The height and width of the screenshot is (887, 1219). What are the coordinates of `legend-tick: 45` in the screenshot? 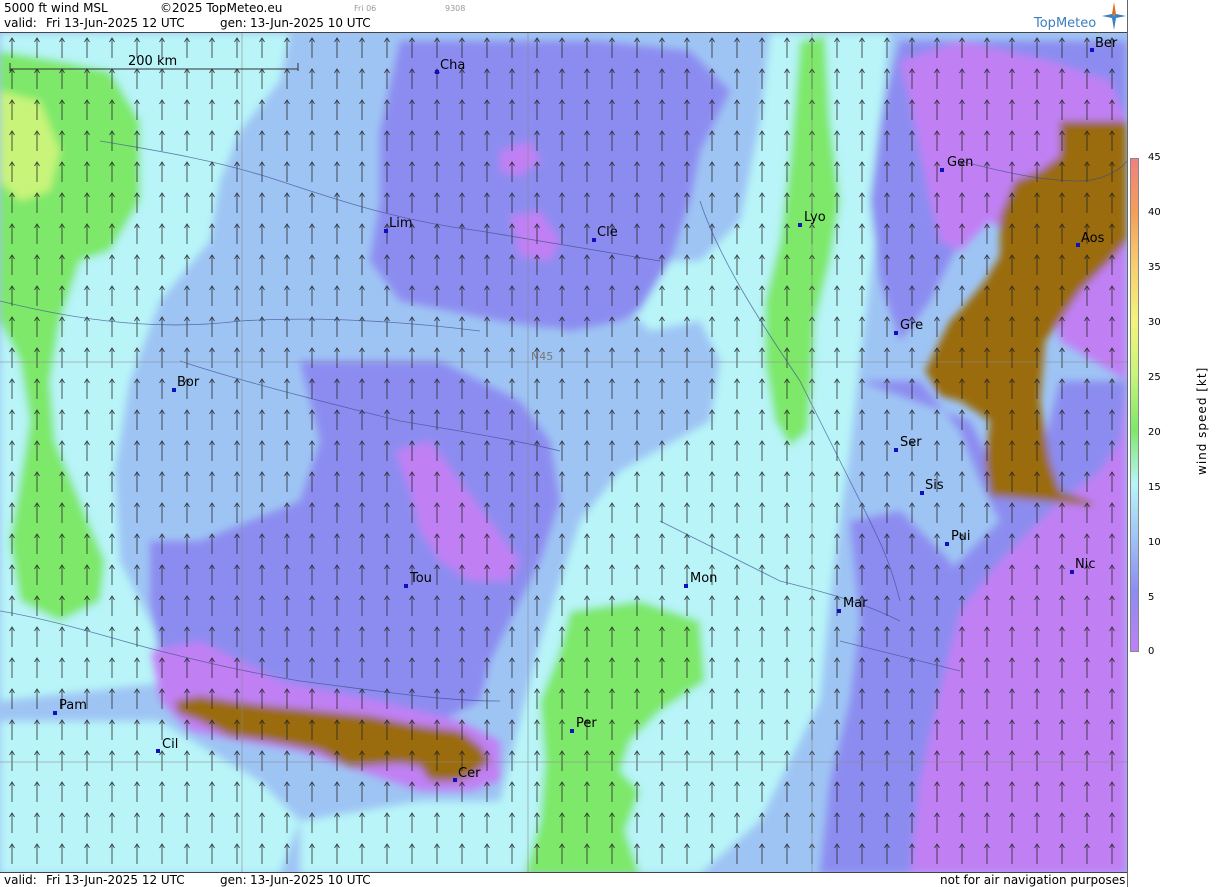 It's located at (1154, 157).